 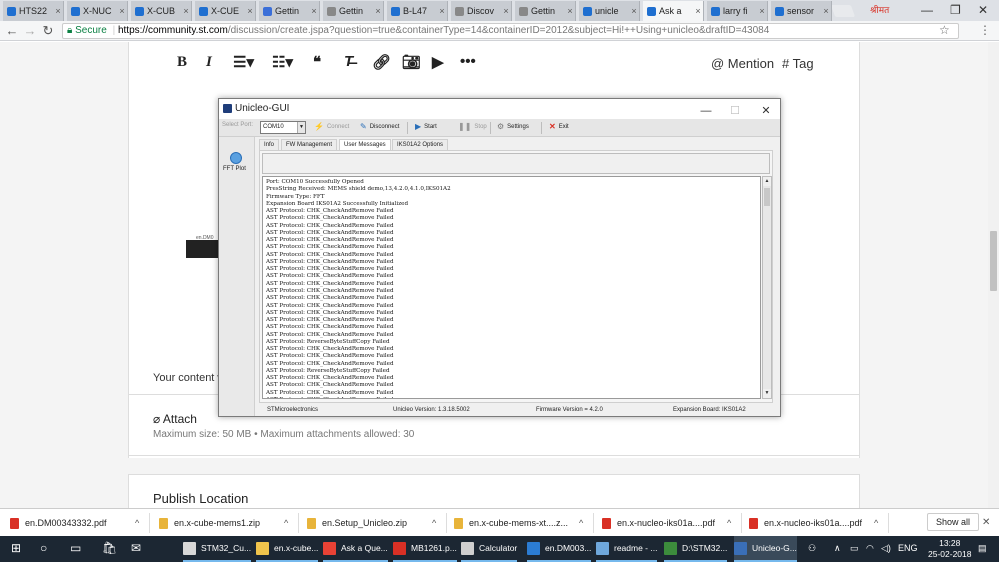 I want to click on scroll-thumb, so click(x=767, y=197).